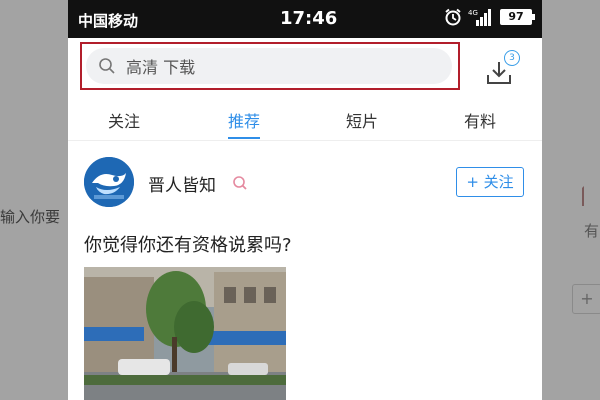  Describe the element at coordinates (30, 217) in the screenshot. I see `background-input-text: 输入你要` at that location.